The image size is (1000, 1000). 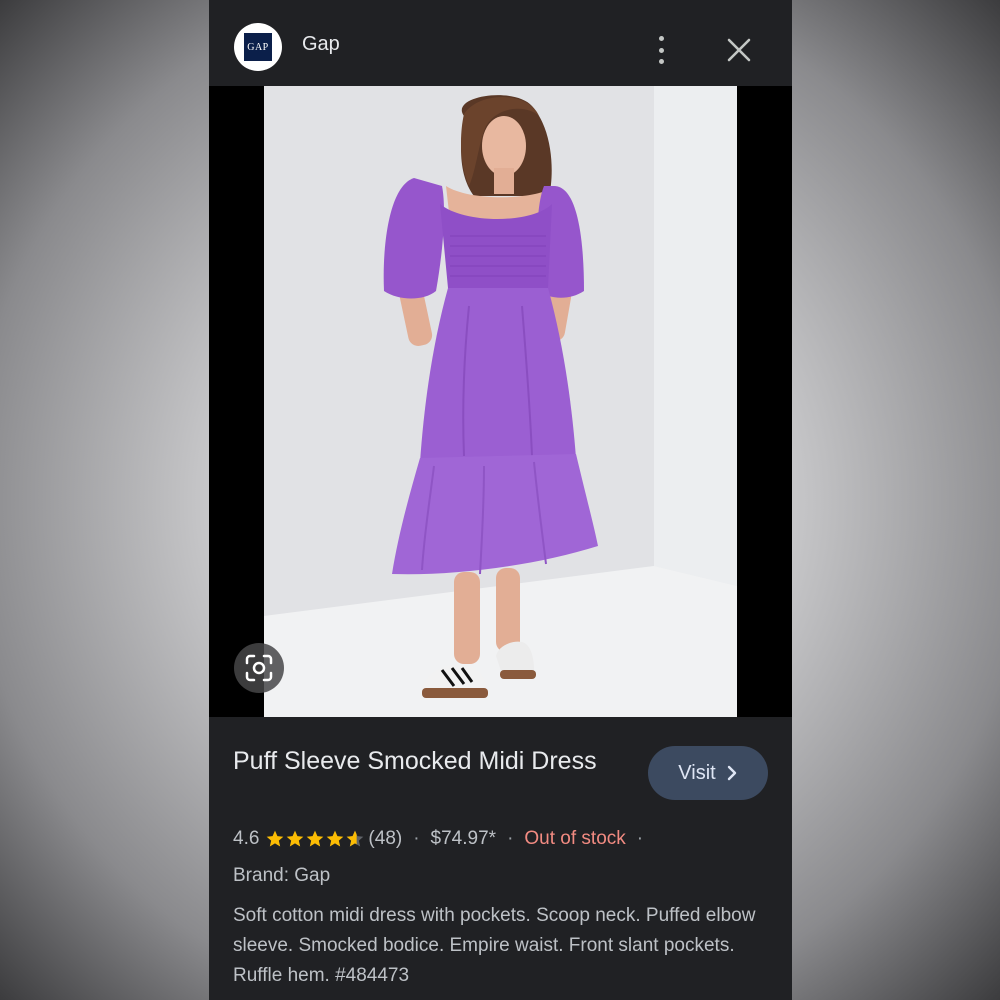 I want to click on brand-logo: GAP, so click(x=258, y=47).